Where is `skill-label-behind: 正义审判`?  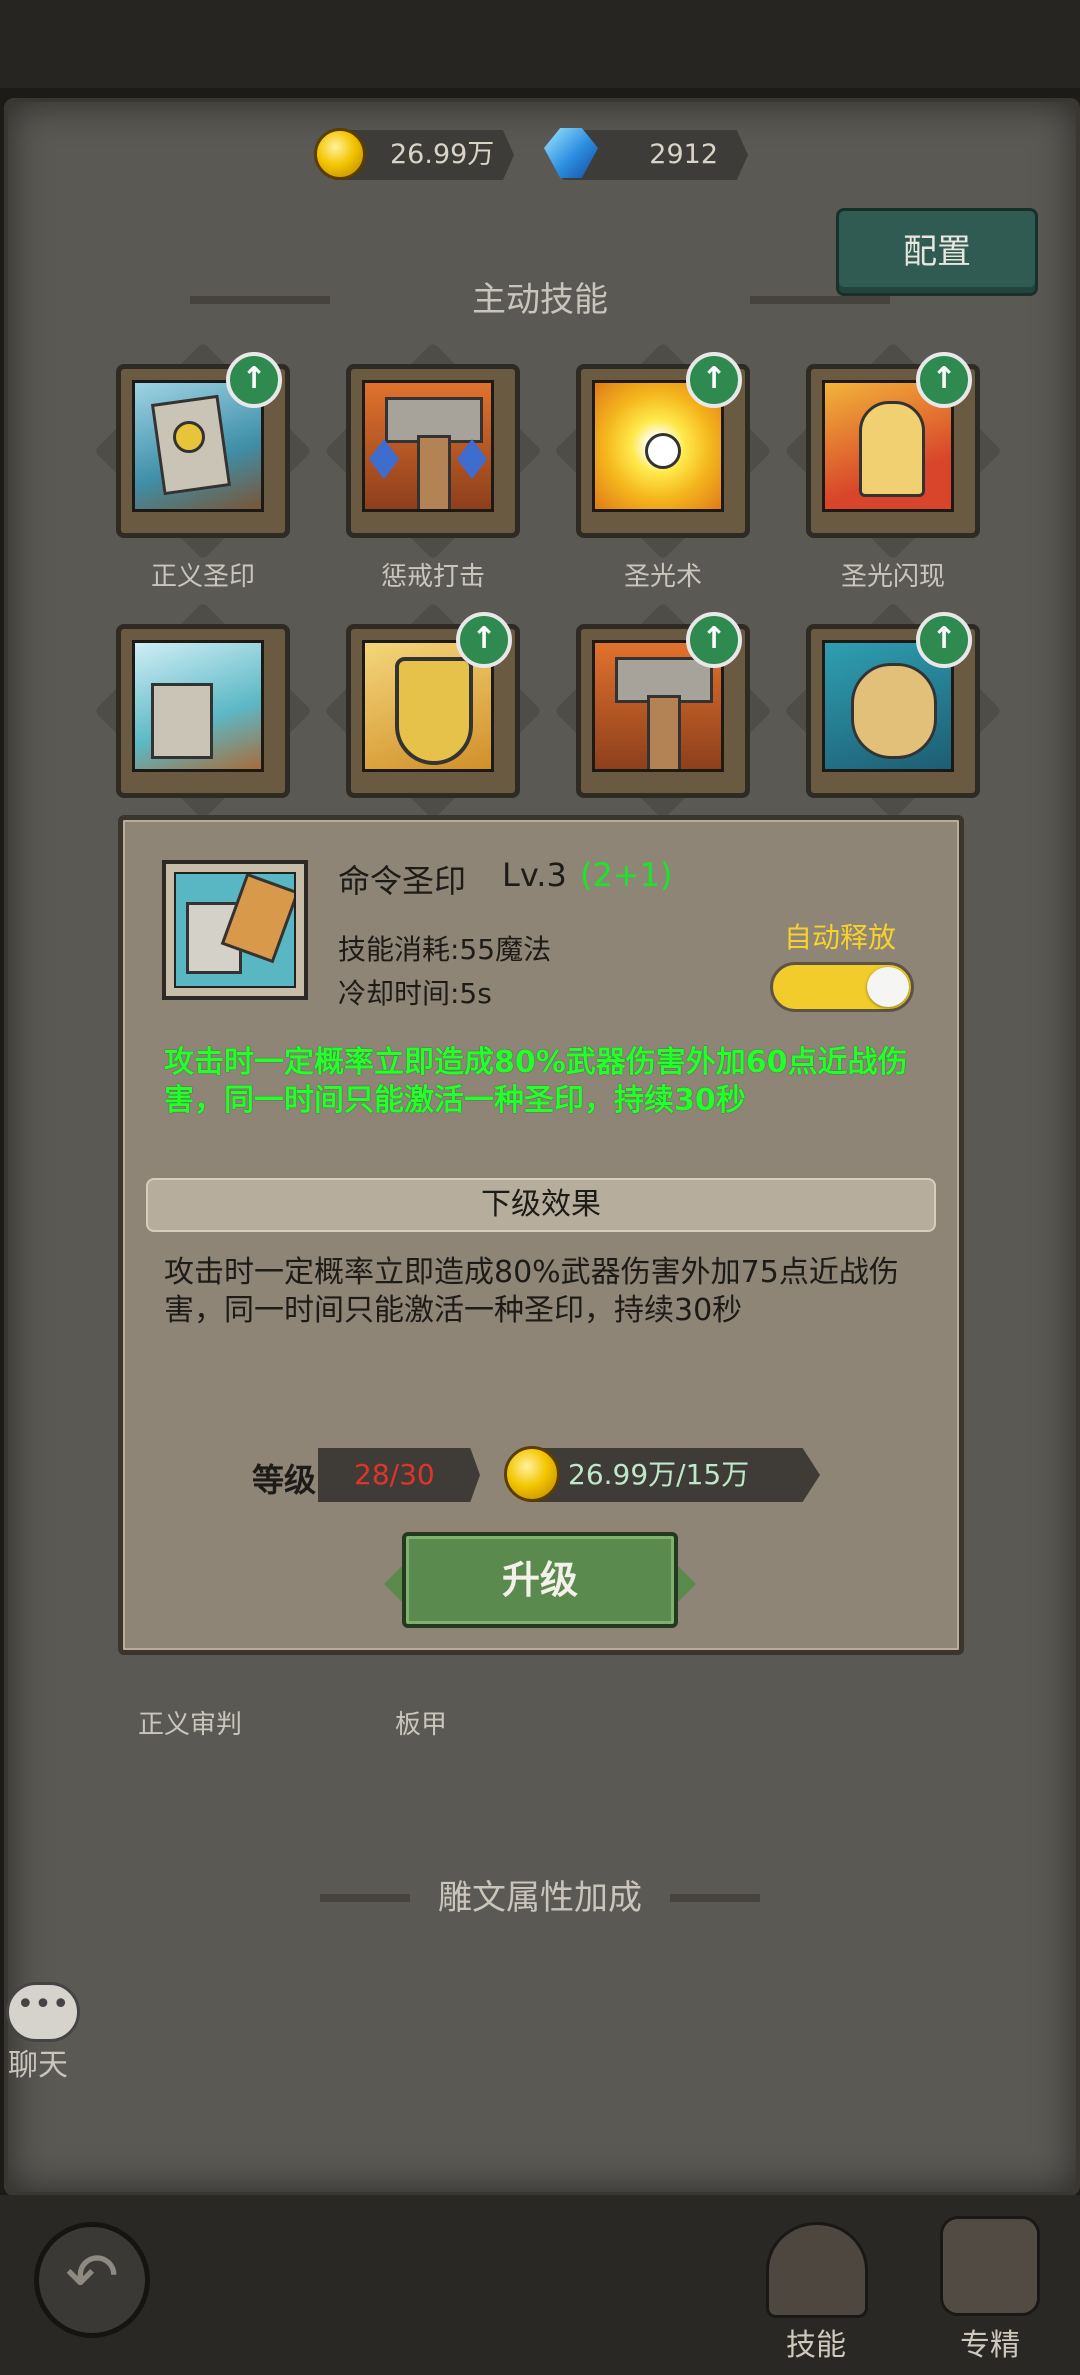
skill-label-behind: 正义审判 is located at coordinates (190, 1725).